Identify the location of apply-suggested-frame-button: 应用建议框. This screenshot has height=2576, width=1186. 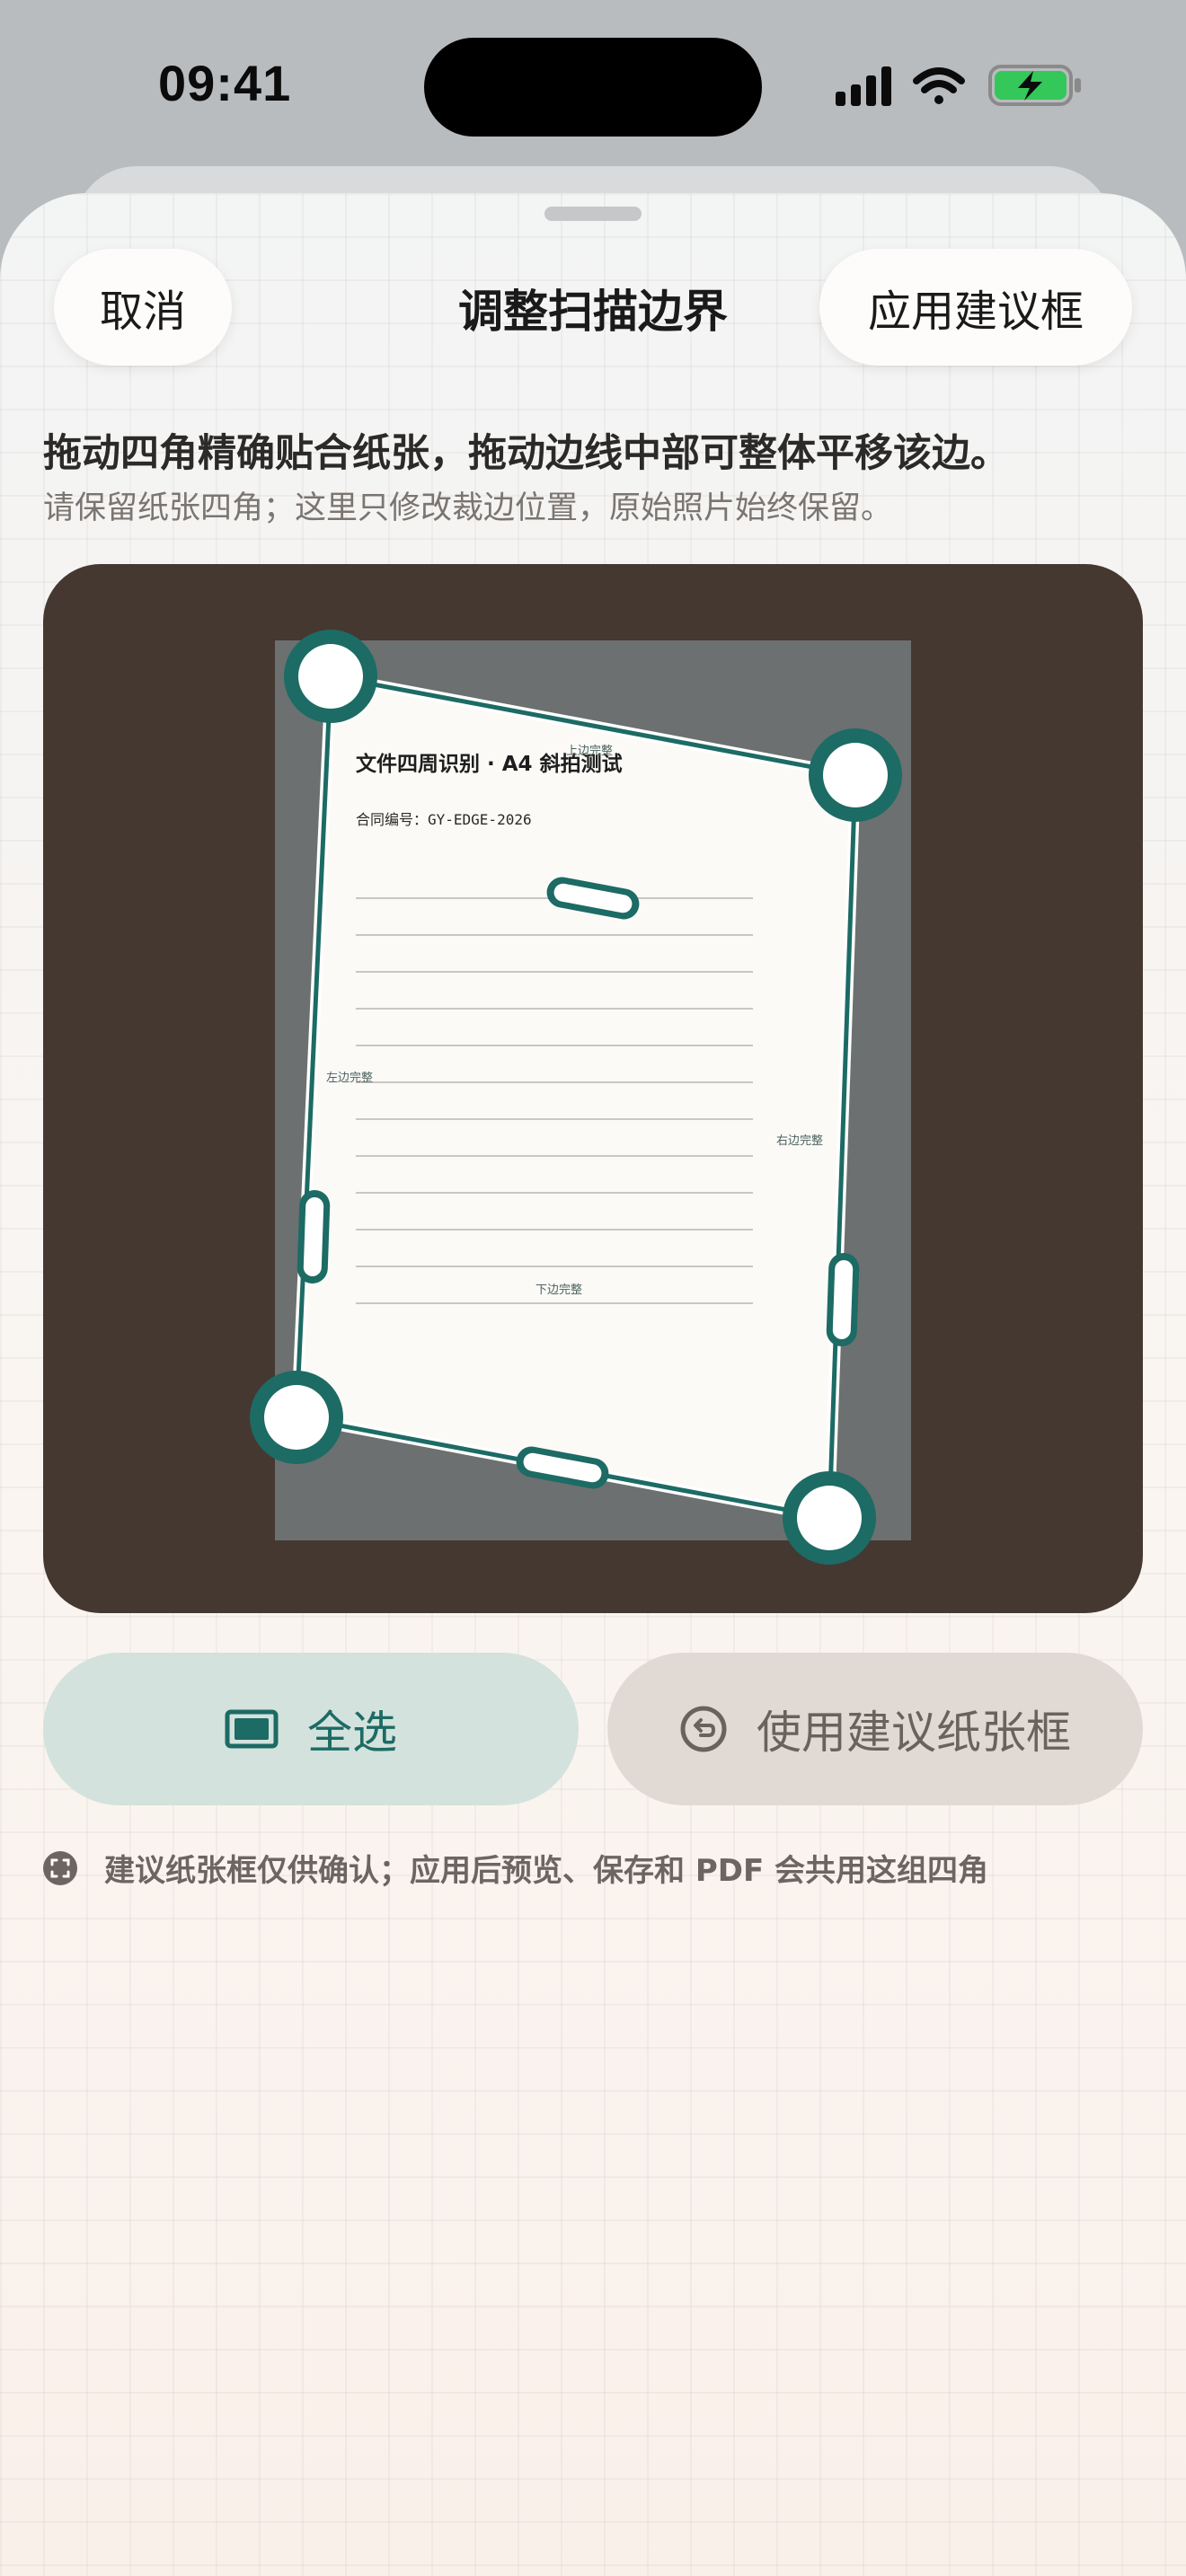
(975, 307).